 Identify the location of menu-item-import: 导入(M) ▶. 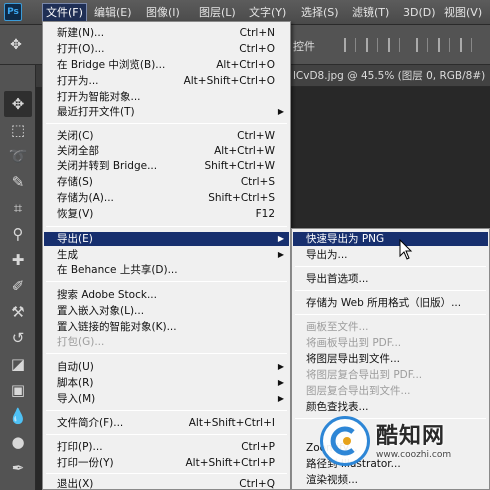
(166, 399).